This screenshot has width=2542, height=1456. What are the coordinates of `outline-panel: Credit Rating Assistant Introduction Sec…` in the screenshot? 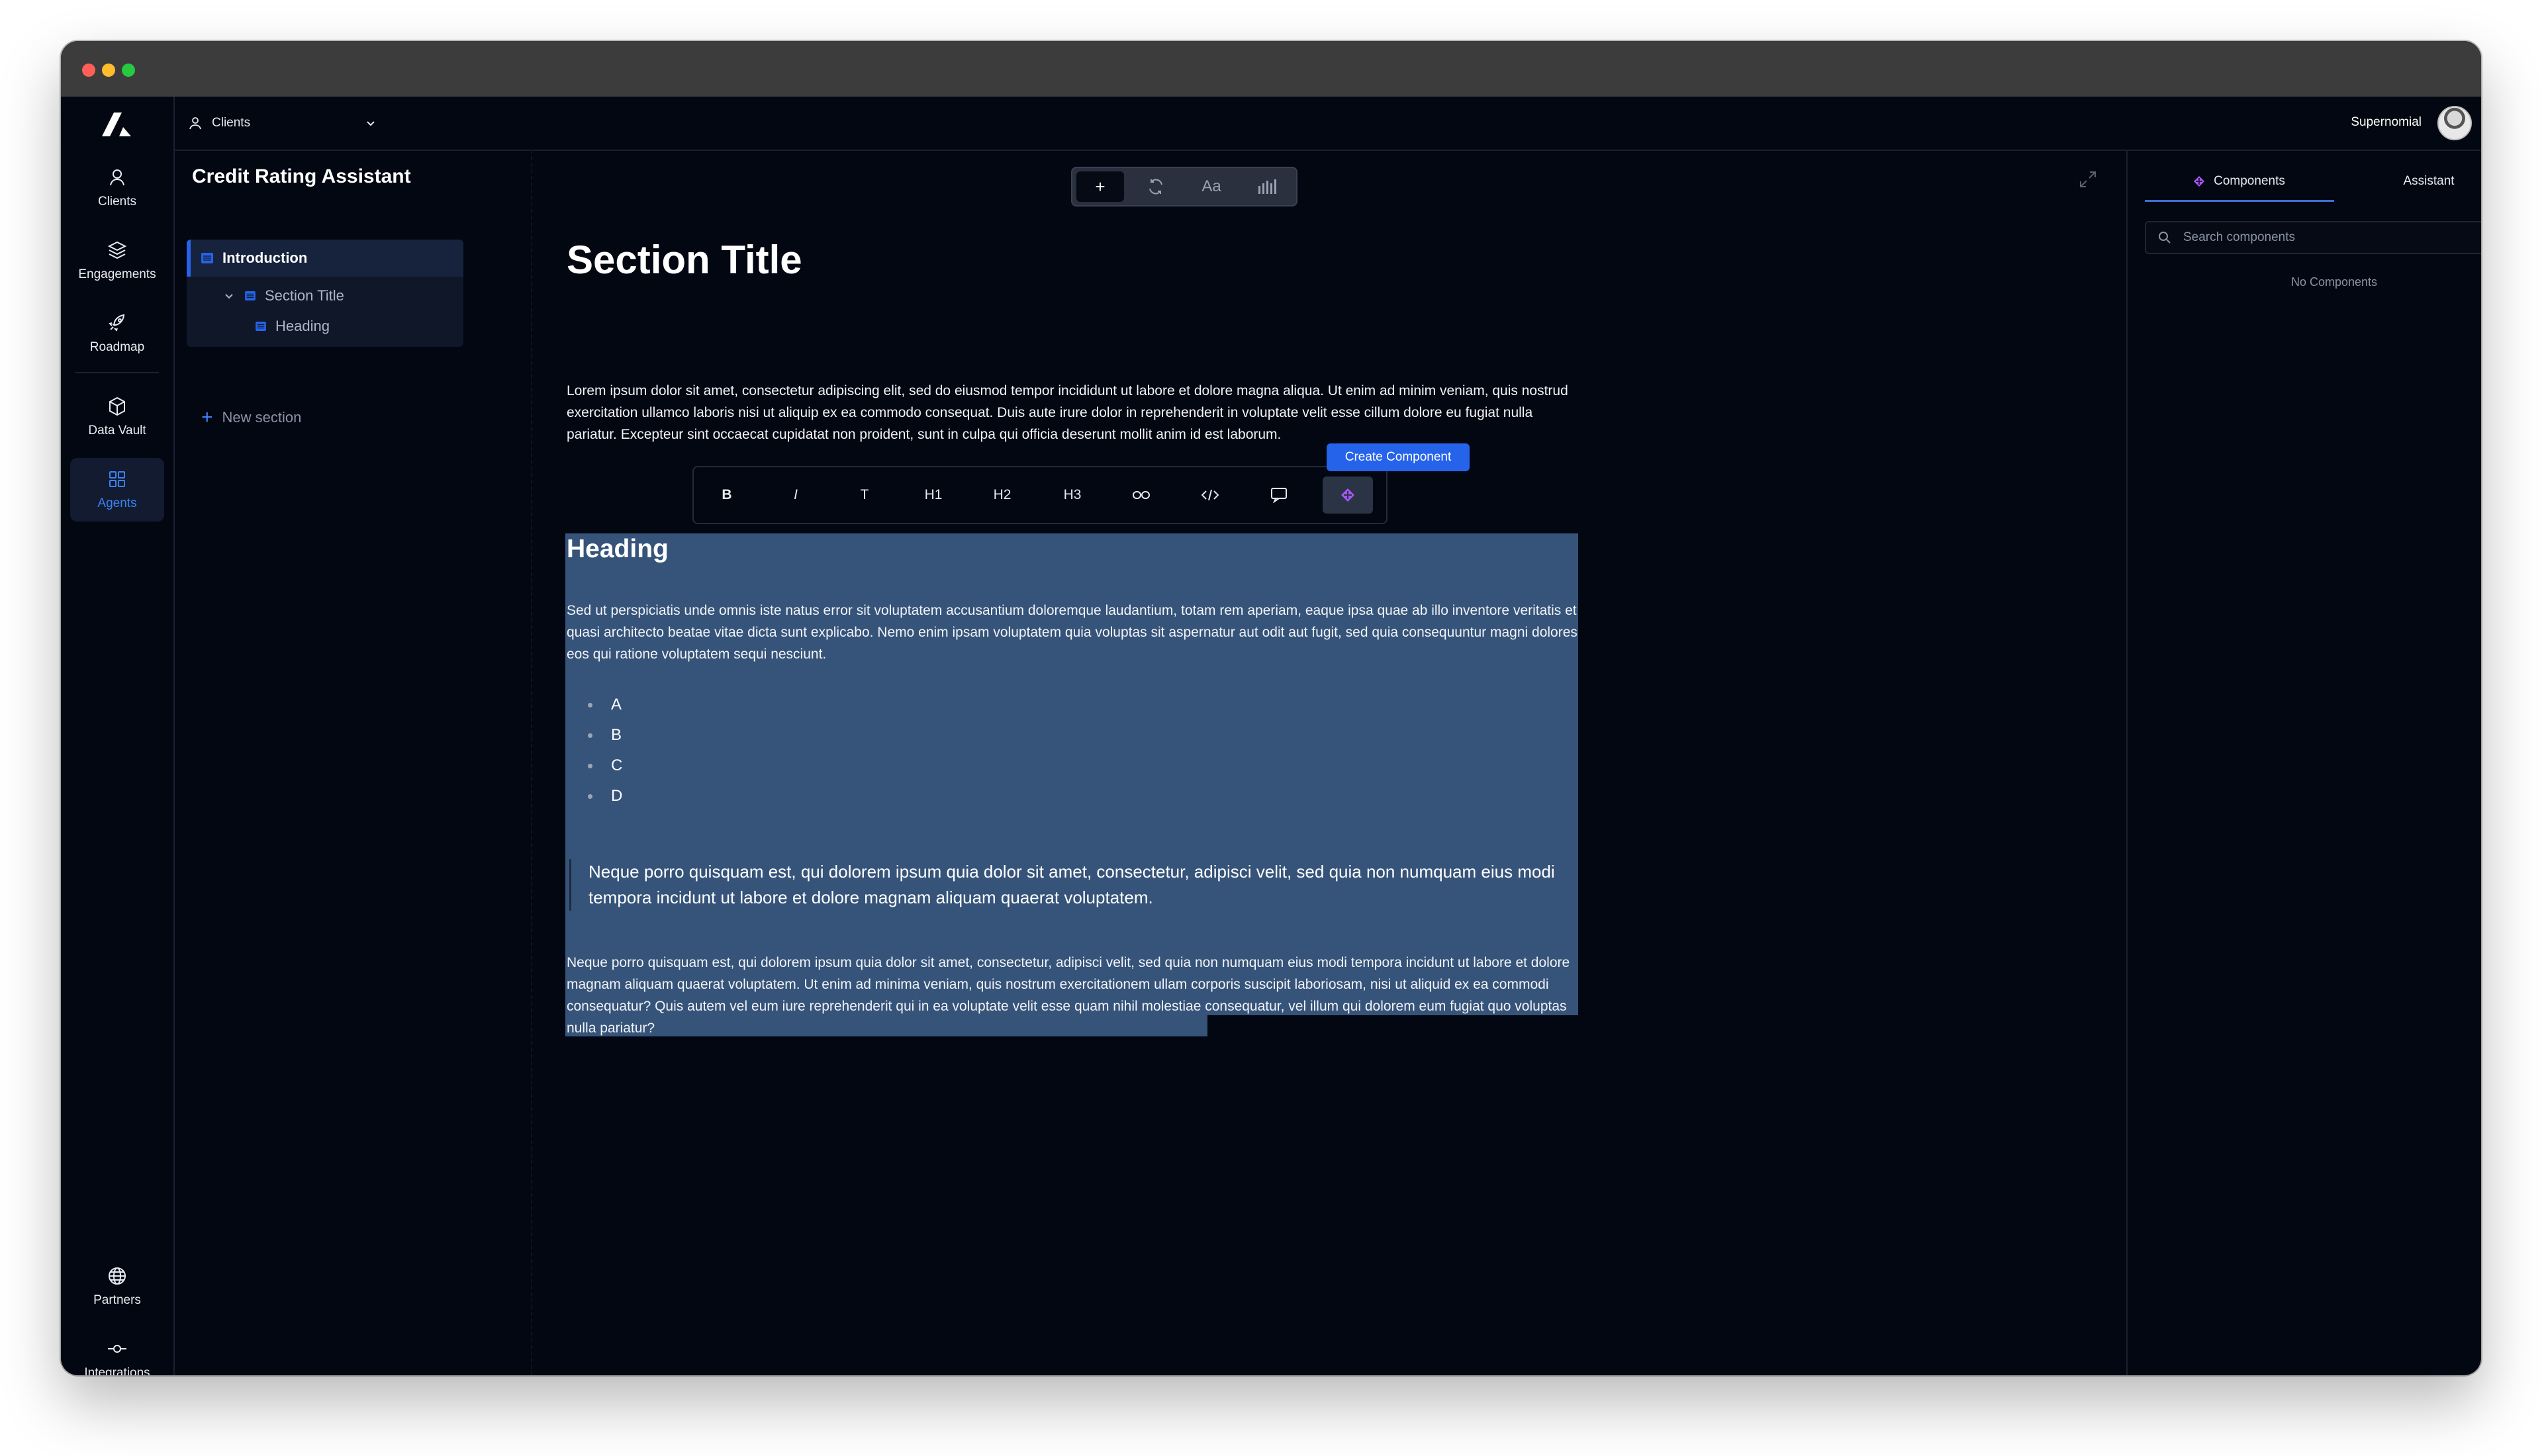 It's located at (352, 762).